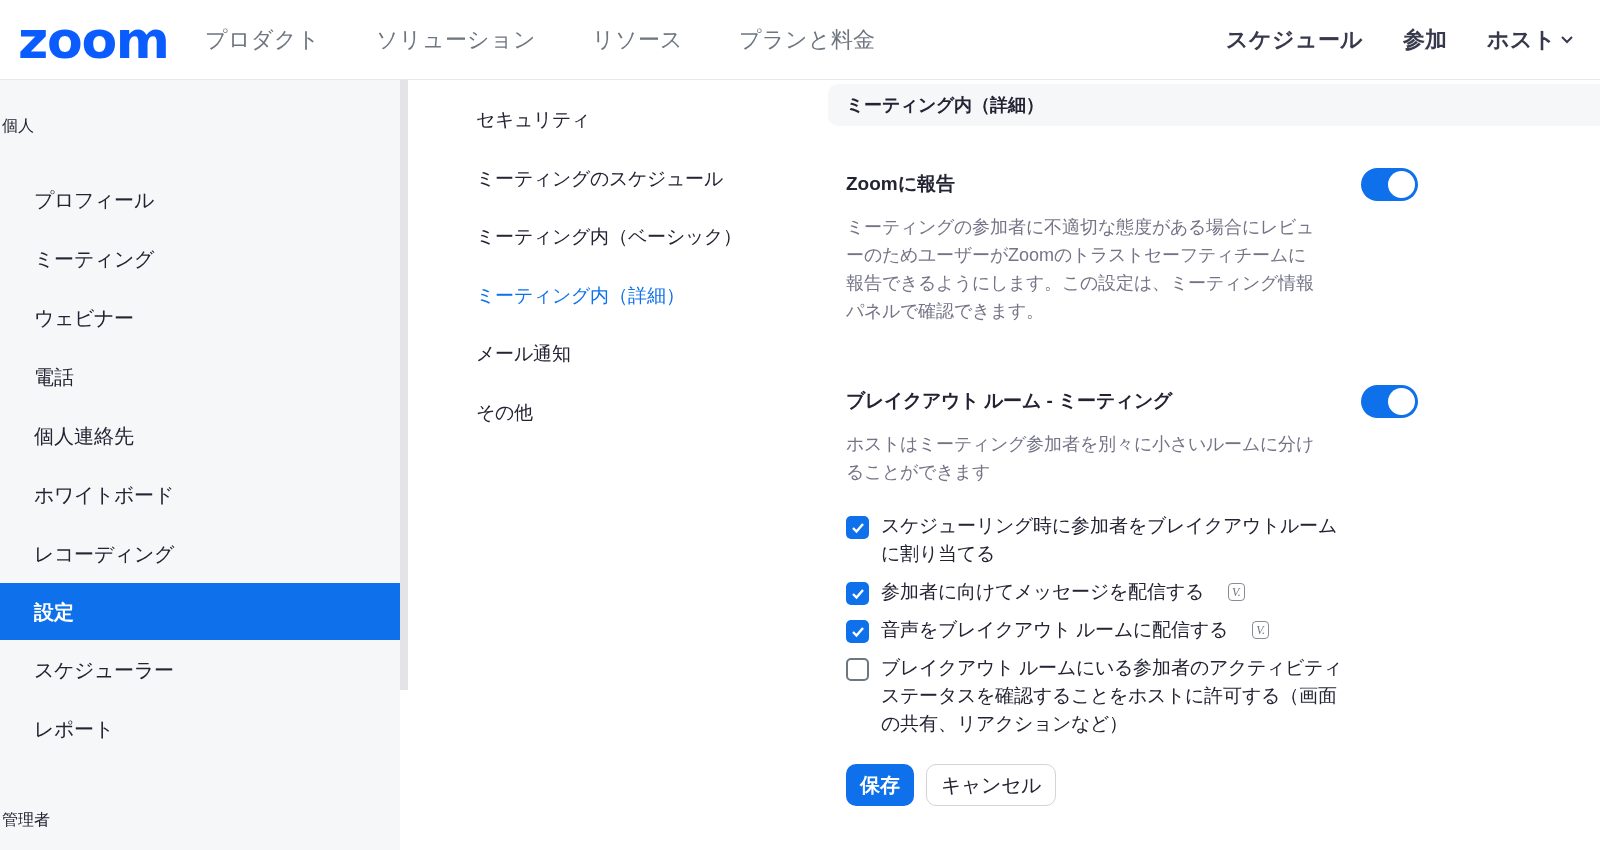 The height and width of the screenshot is (850, 1600). I want to click on sidebar-item: プロフィール, so click(200, 199).